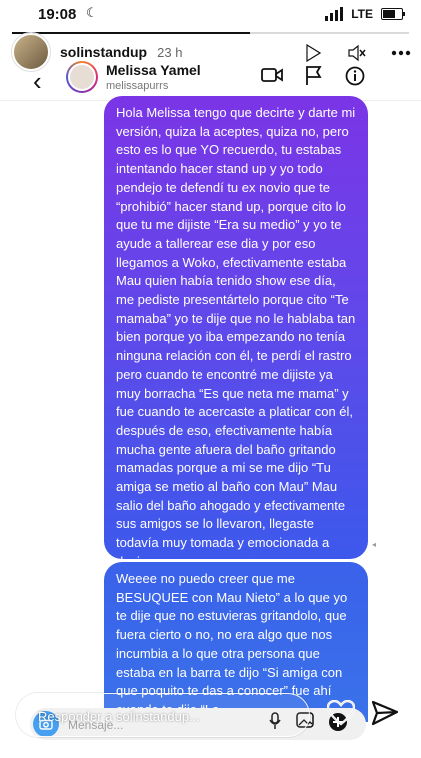  What do you see at coordinates (37, 81) in the screenshot?
I see `back-icon: ‹` at bounding box center [37, 81].